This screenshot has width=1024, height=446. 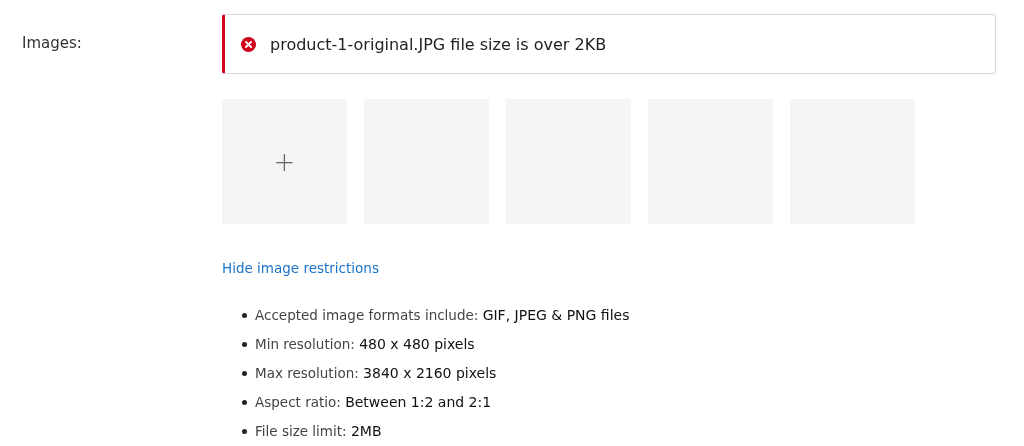 What do you see at coordinates (318, 431) in the screenshot?
I see `restriction-text: File size limit: 2MB` at bounding box center [318, 431].